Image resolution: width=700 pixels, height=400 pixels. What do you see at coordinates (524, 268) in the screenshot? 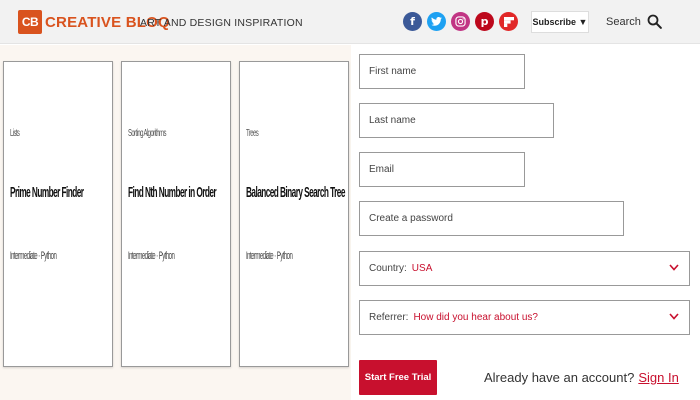
I see `country-select: Country: USA` at bounding box center [524, 268].